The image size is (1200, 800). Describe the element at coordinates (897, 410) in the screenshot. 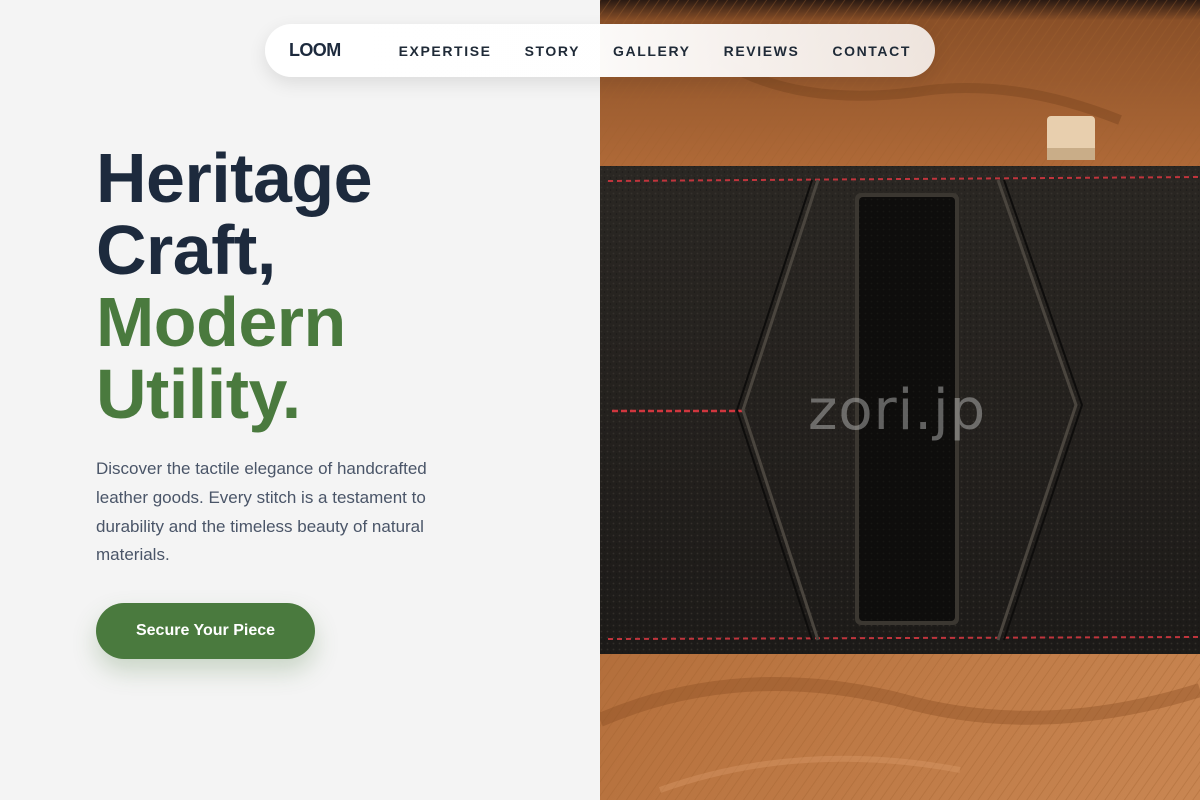

I see `image-watermark: zori.jp` at that location.